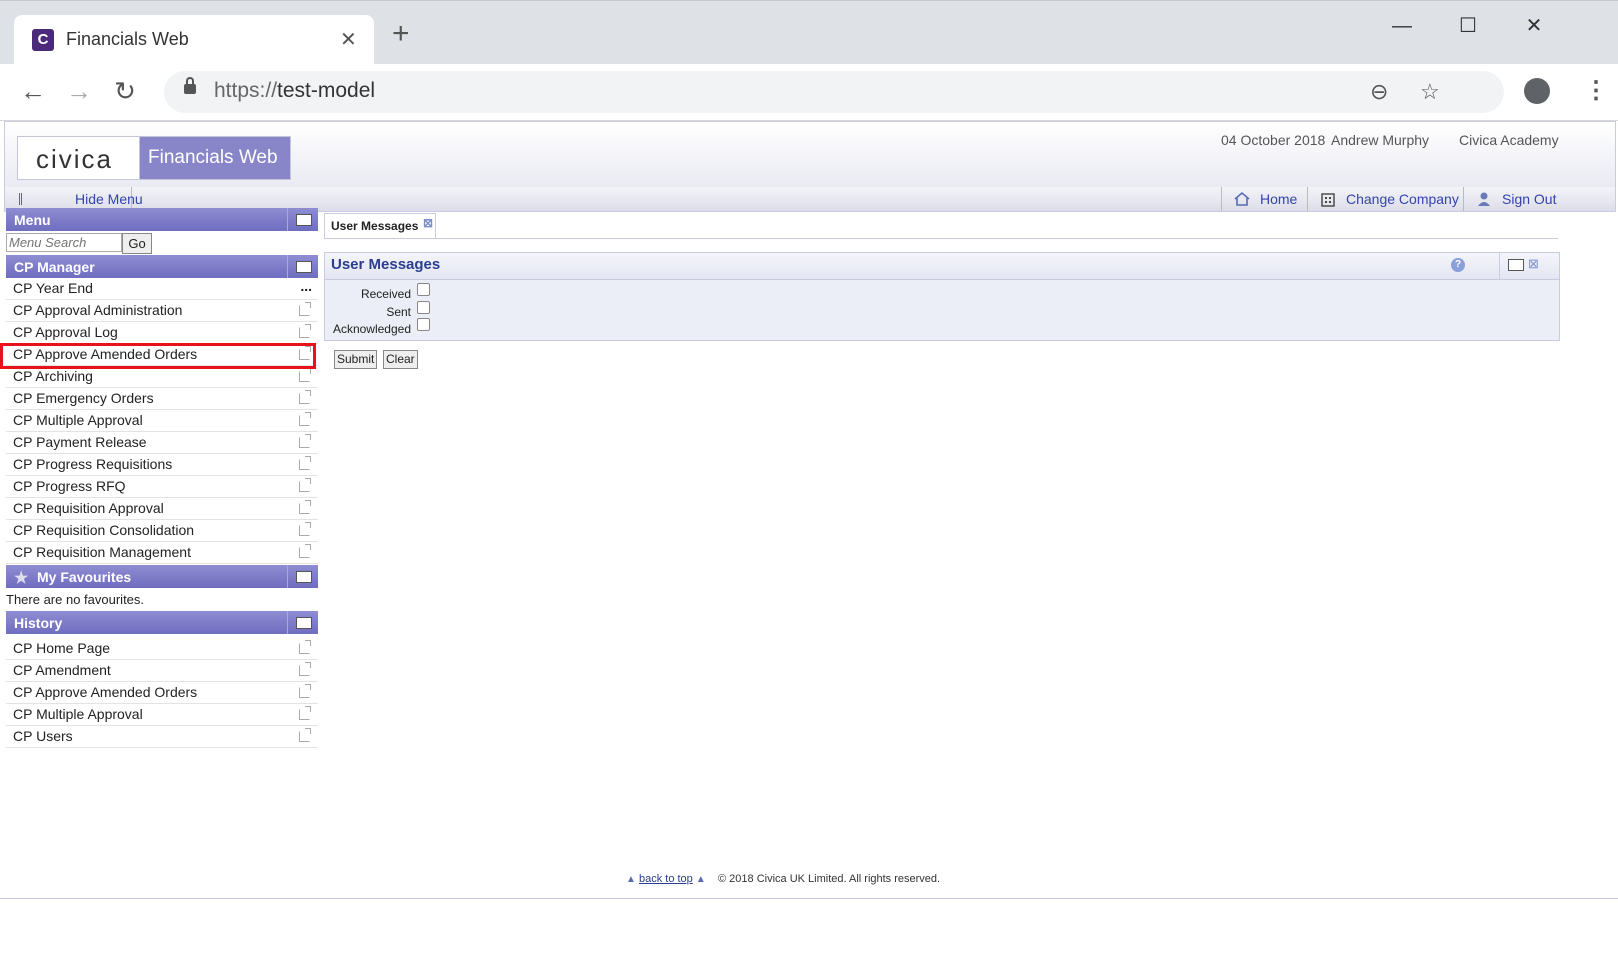 Image resolution: width=1618 pixels, height=966 pixels. I want to click on sent-checkbox, so click(423, 307).